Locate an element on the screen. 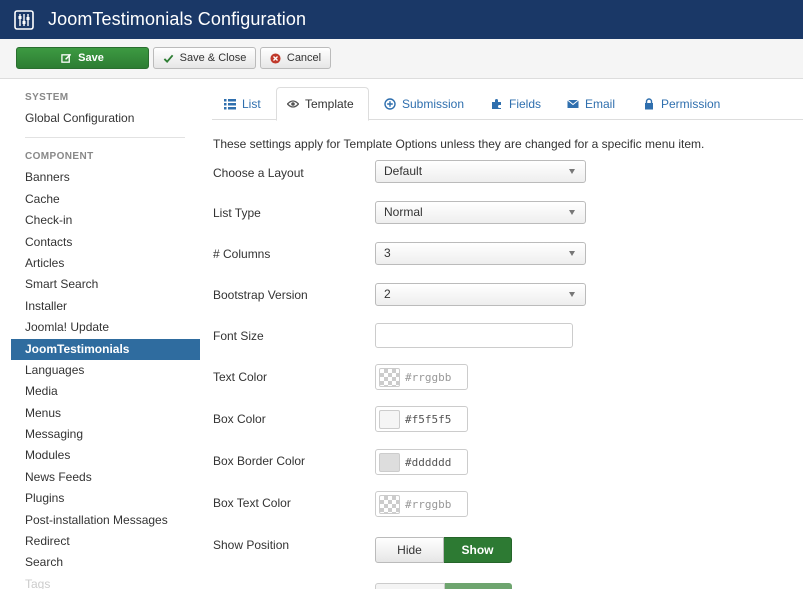 This screenshot has width=803, height=589. list-icon is located at coordinates (230, 103).